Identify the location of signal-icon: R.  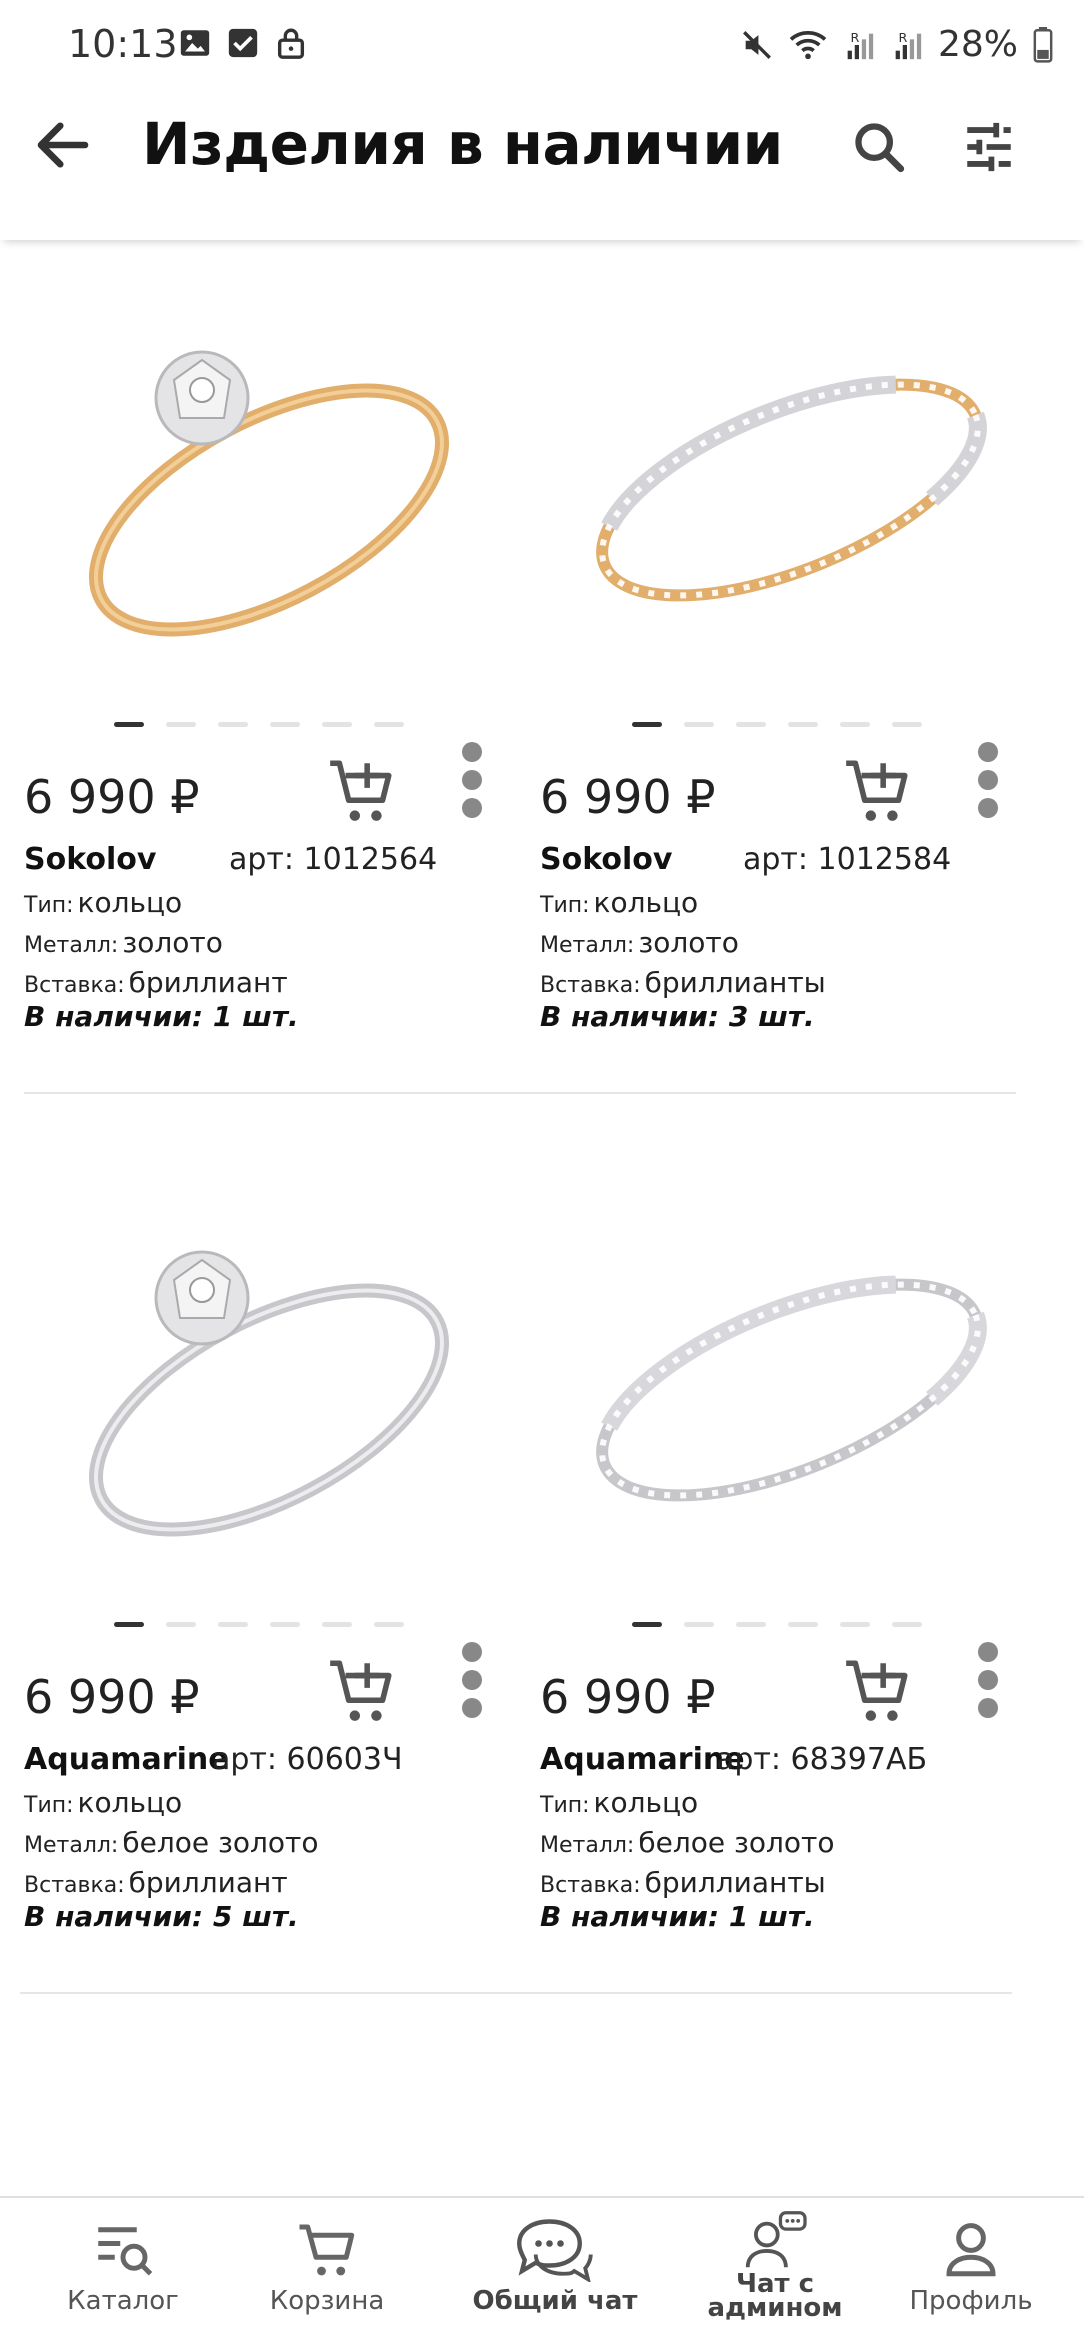
(860, 45).